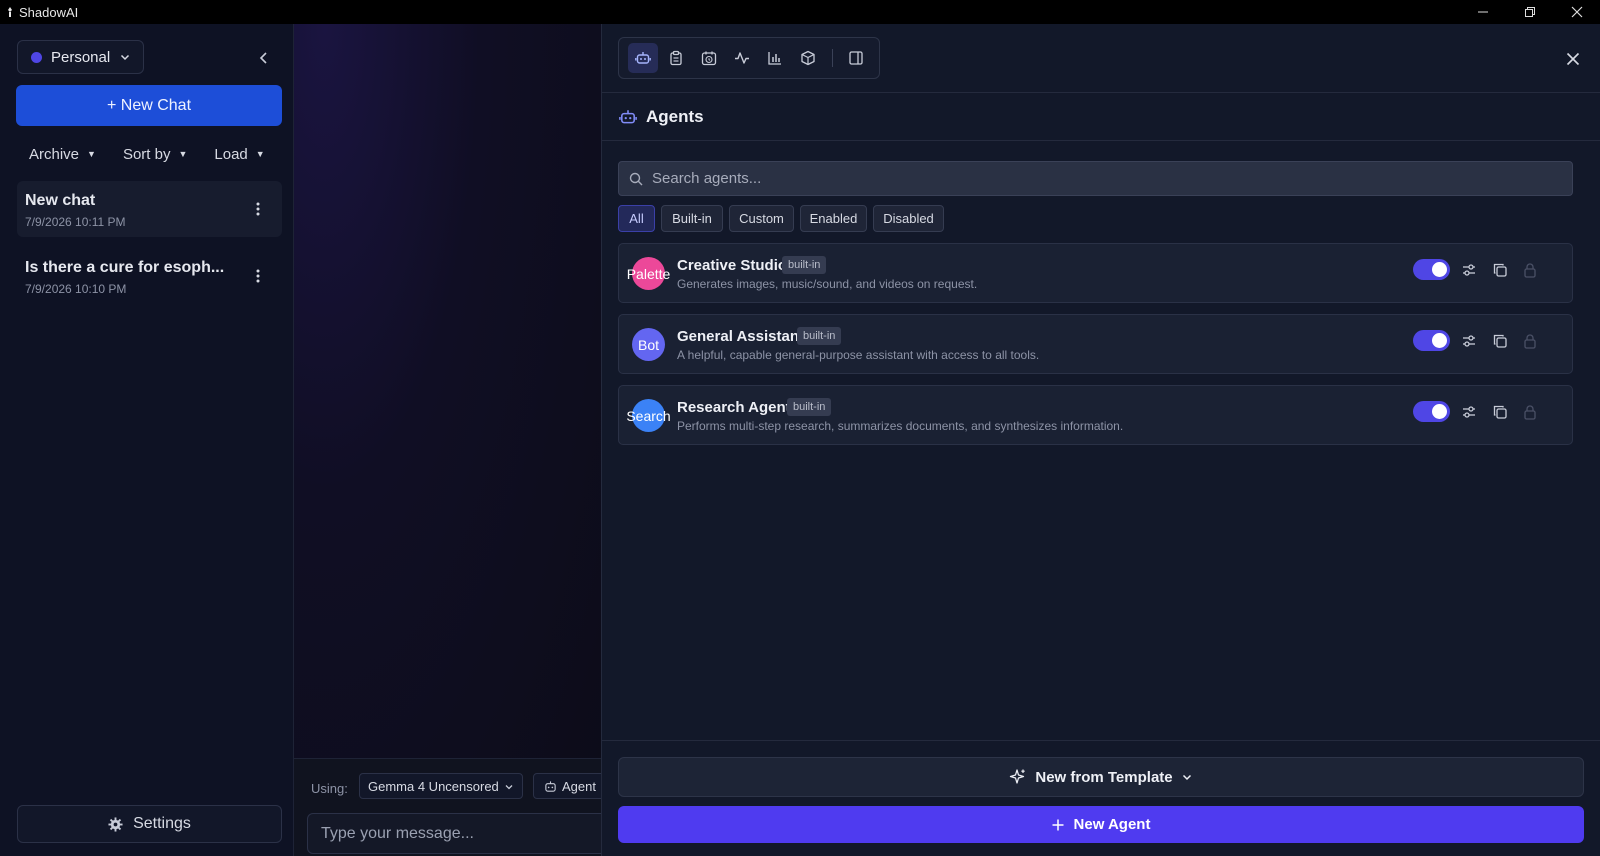 The image size is (1600, 856). What do you see at coordinates (579, 786) in the screenshot?
I see `agent-label: Agent` at bounding box center [579, 786].